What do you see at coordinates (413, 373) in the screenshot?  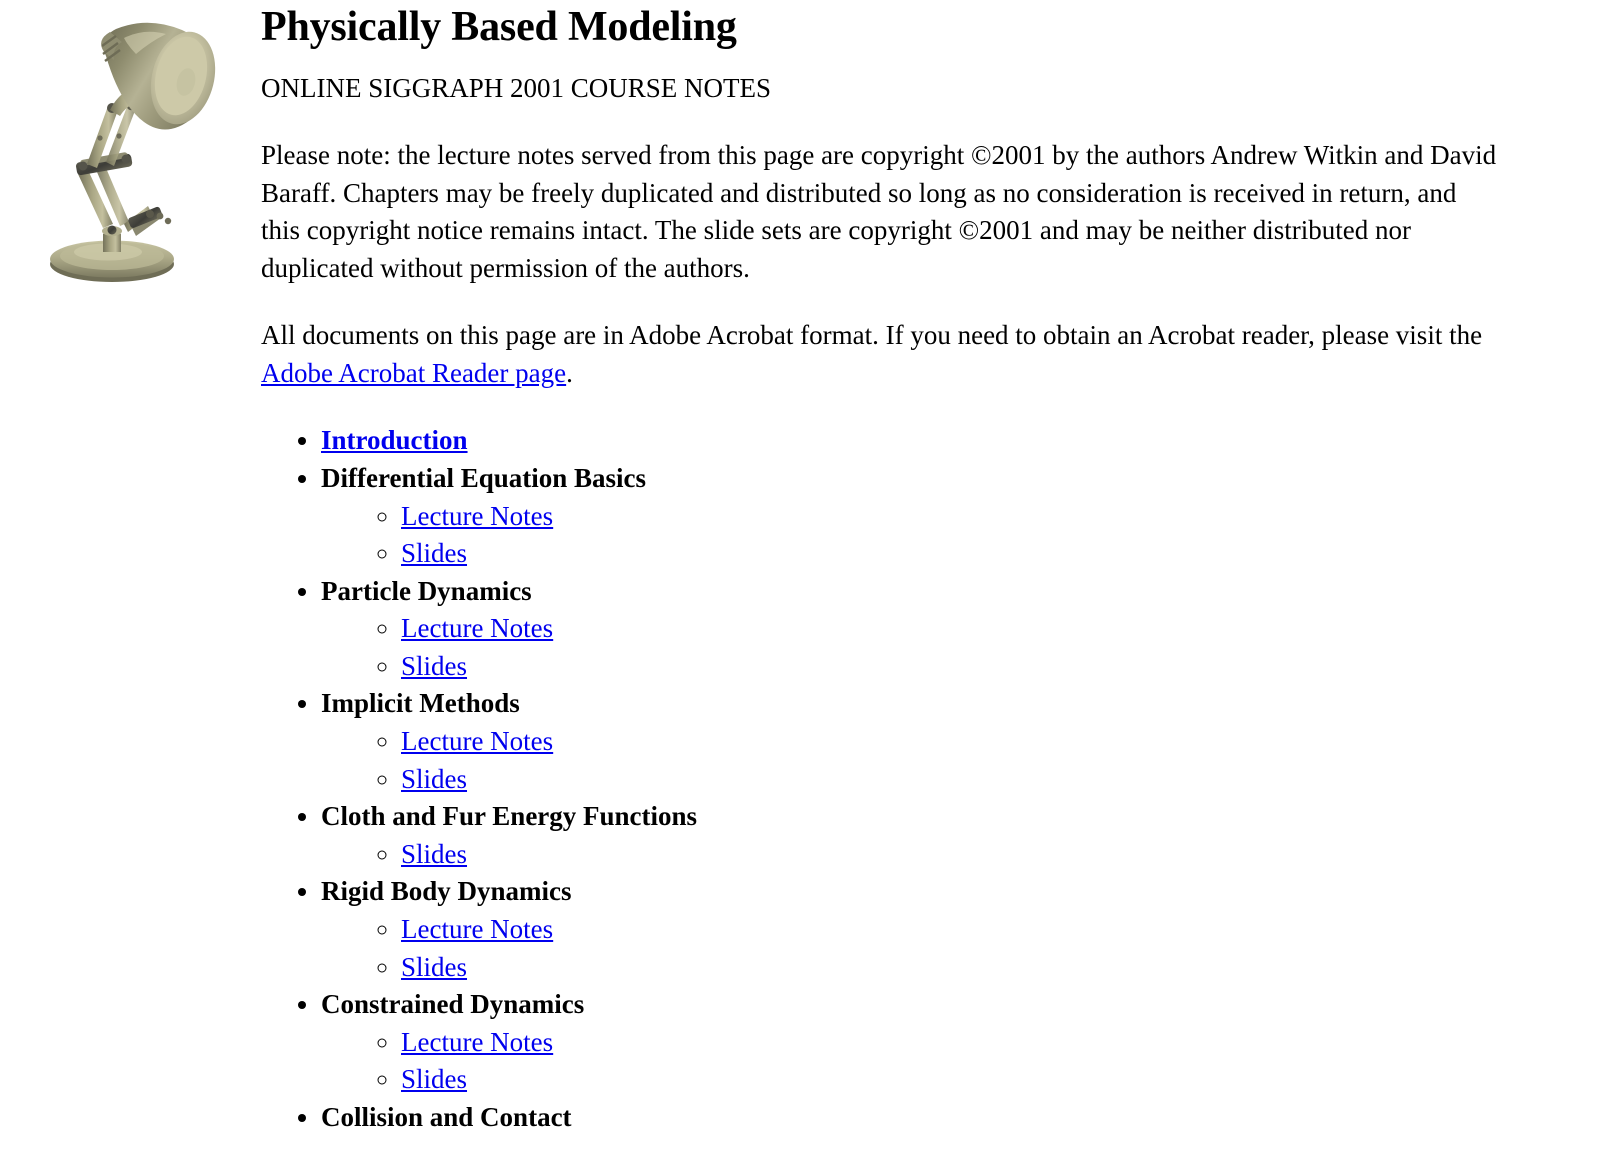 I see `adobe-acrobat-reader-link: Adobe Acrobat Reader page` at bounding box center [413, 373].